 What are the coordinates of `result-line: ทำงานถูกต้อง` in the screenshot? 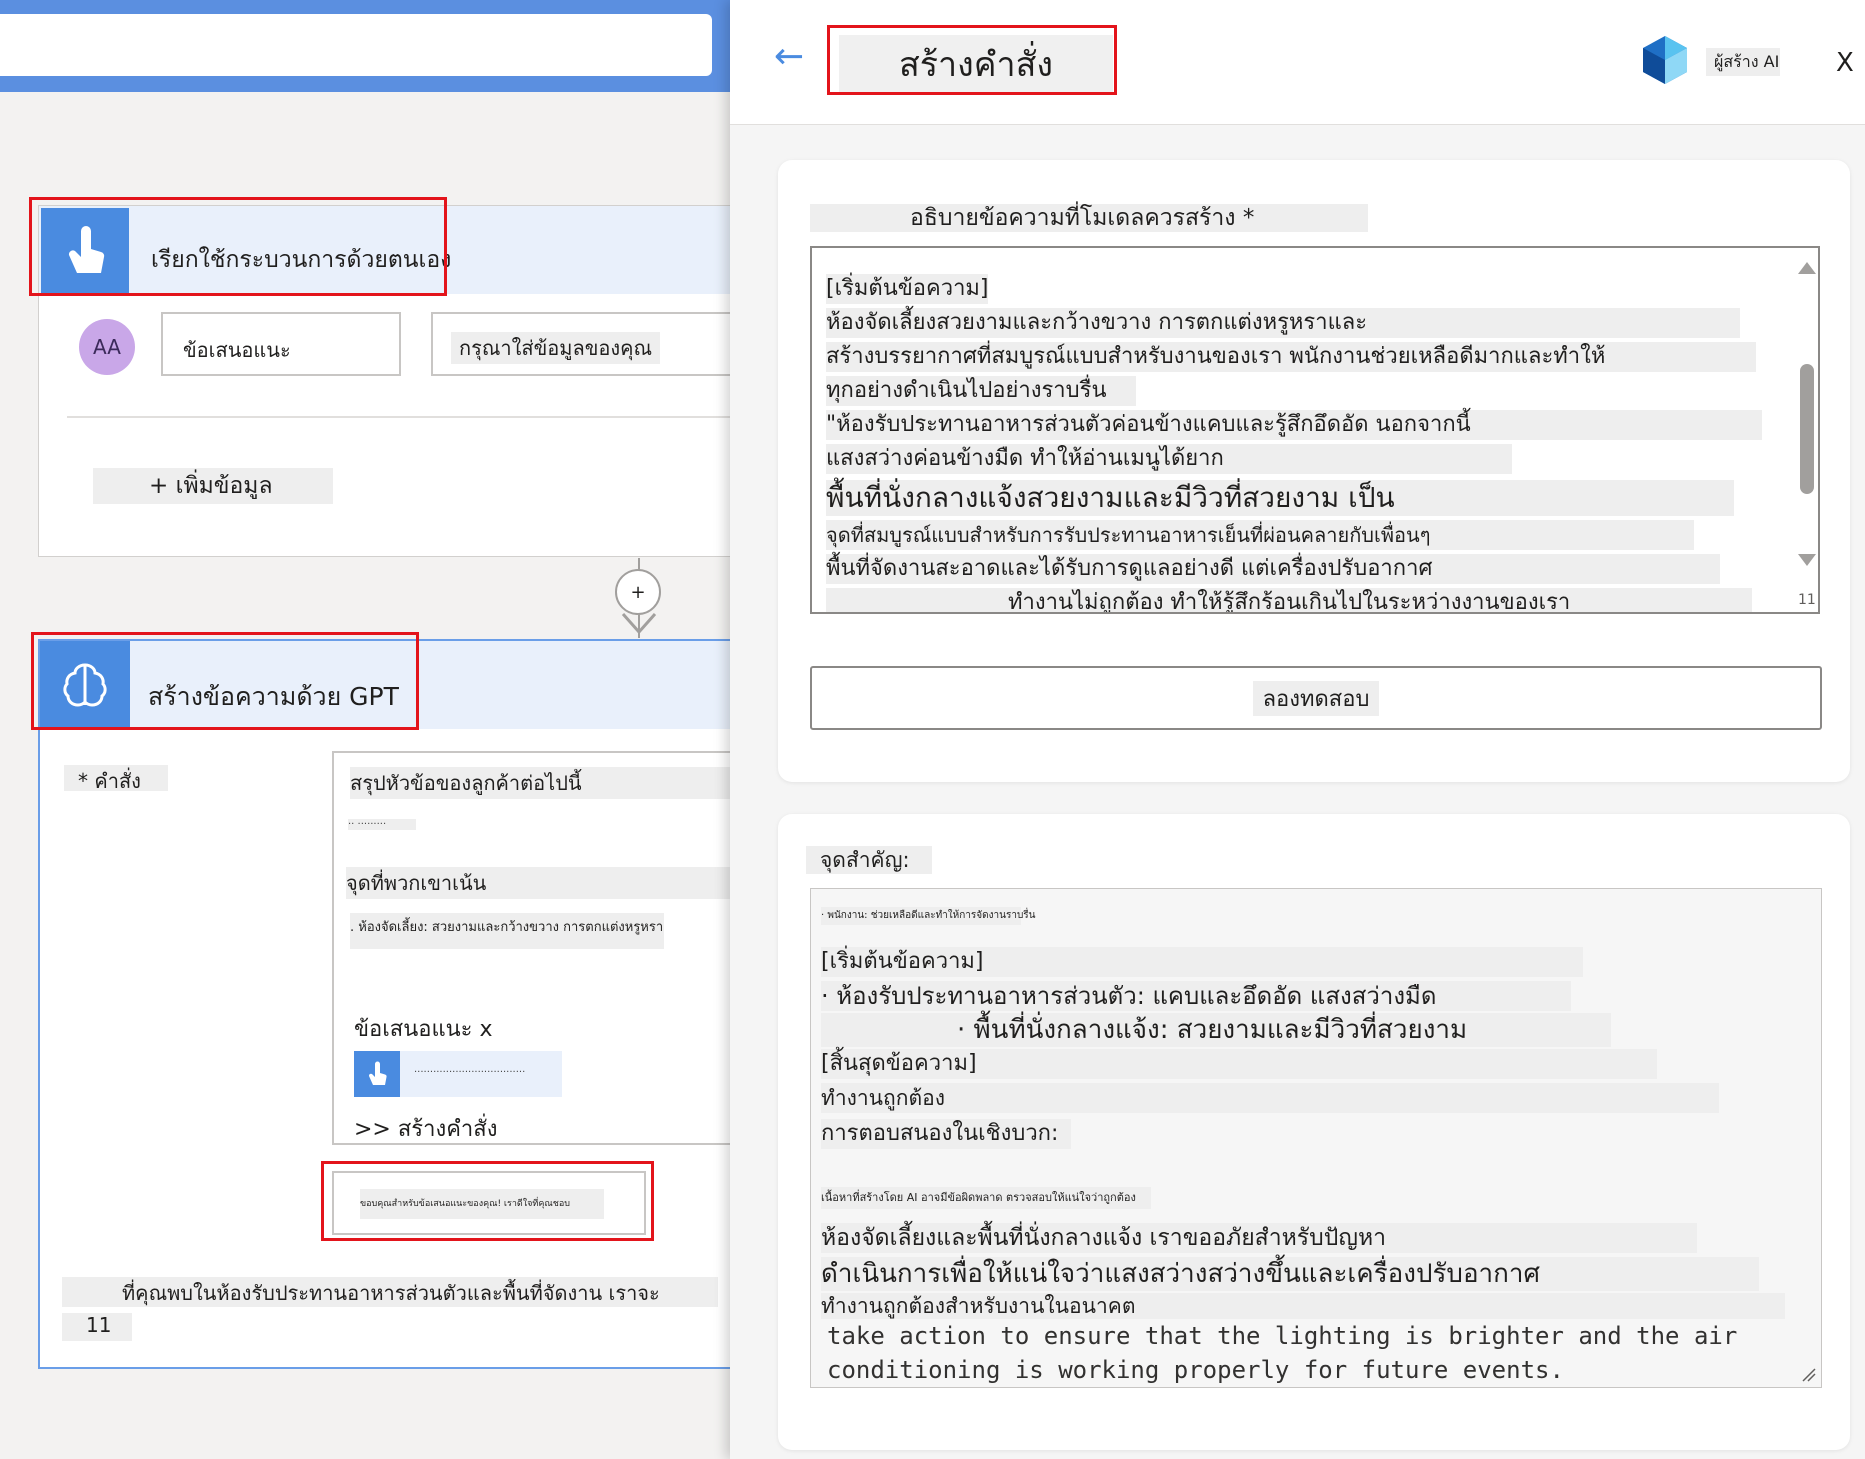 It's located at (1270, 1098).